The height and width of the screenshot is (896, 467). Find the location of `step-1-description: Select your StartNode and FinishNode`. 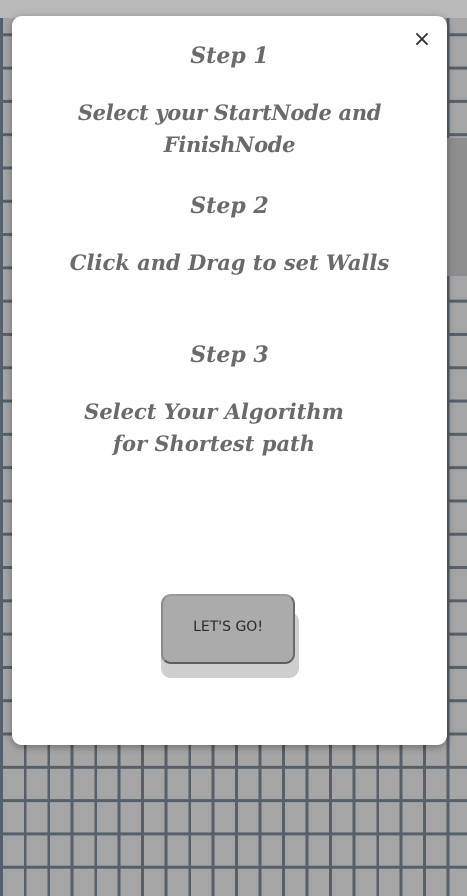

step-1-description: Select your StartNode and FinishNode is located at coordinates (229, 128).